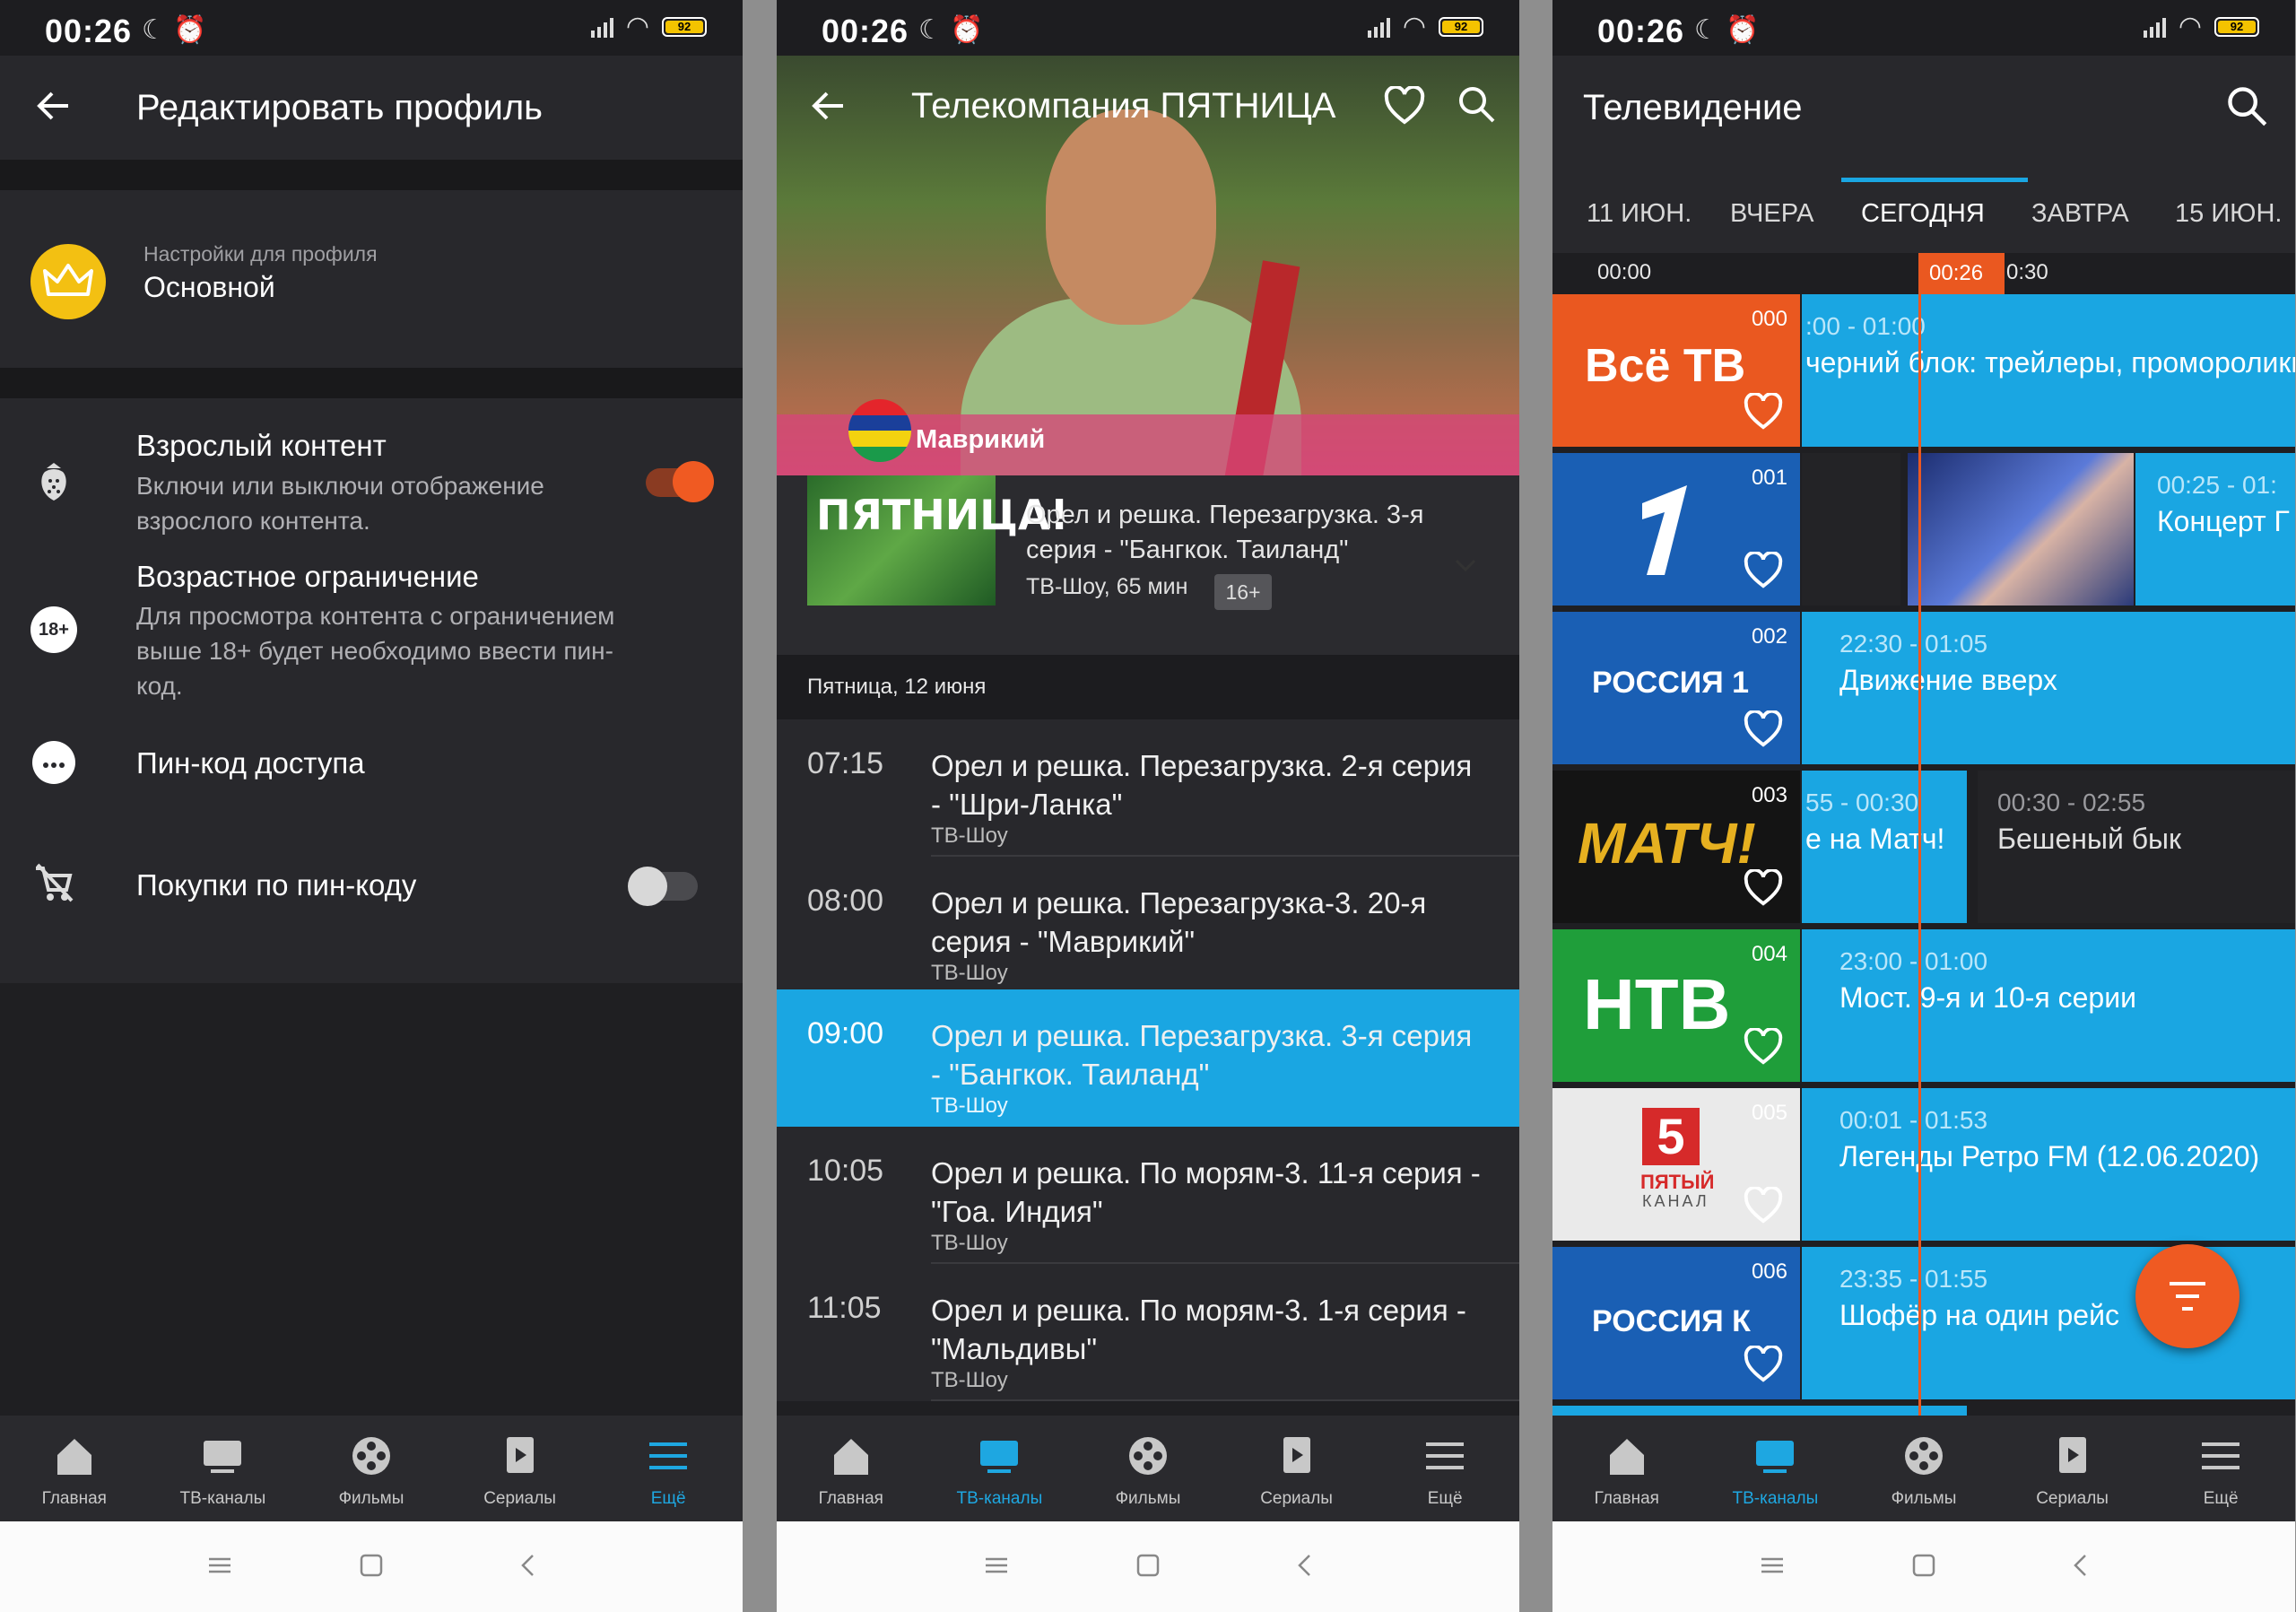  Describe the element at coordinates (1147, 1456) in the screenshot. I see `film-reel-icon` at that location.